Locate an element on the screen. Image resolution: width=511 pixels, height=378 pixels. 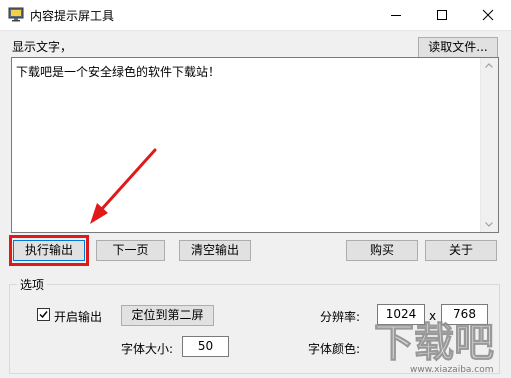
next-page-button: 下一页 is located at coordinates (130, 250).